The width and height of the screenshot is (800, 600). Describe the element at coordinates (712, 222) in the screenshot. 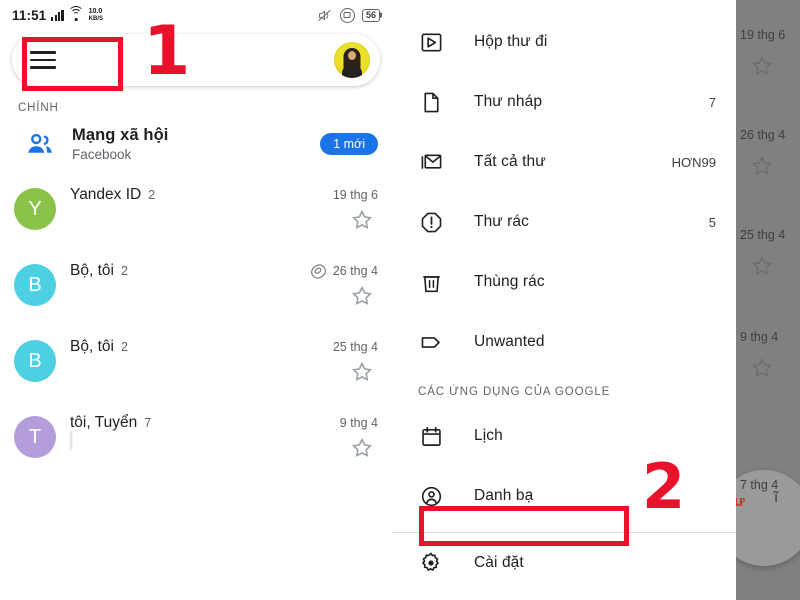

I see `drawer-item-count: 5` at that location.